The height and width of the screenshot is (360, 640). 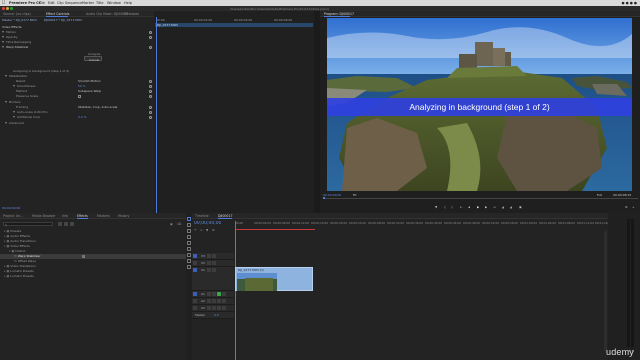 I want to click on video-clip: DJI_0177.MOV [V], so click(x=274, y=279).